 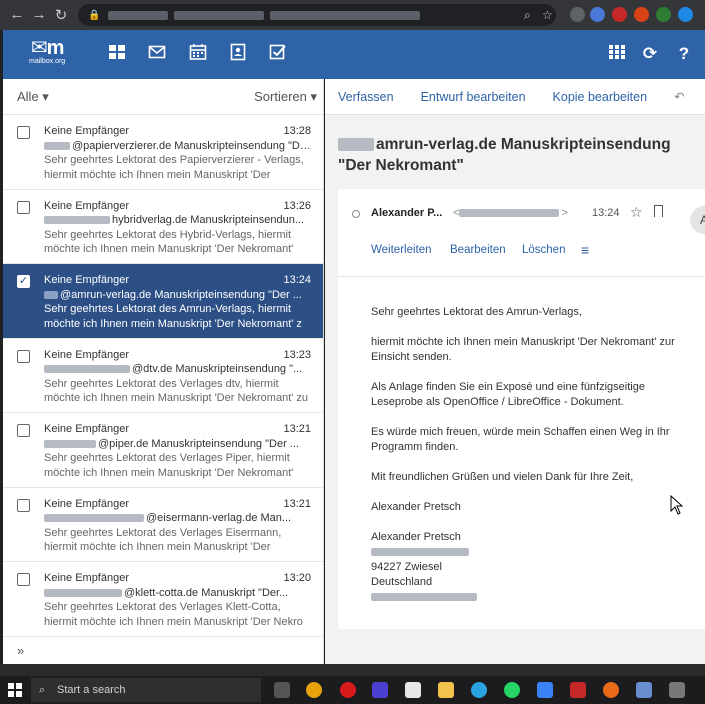 What do you see at coordinates (697, 220) in the screenshot?
I see `avatar: A` at bounding box center [697, 220].